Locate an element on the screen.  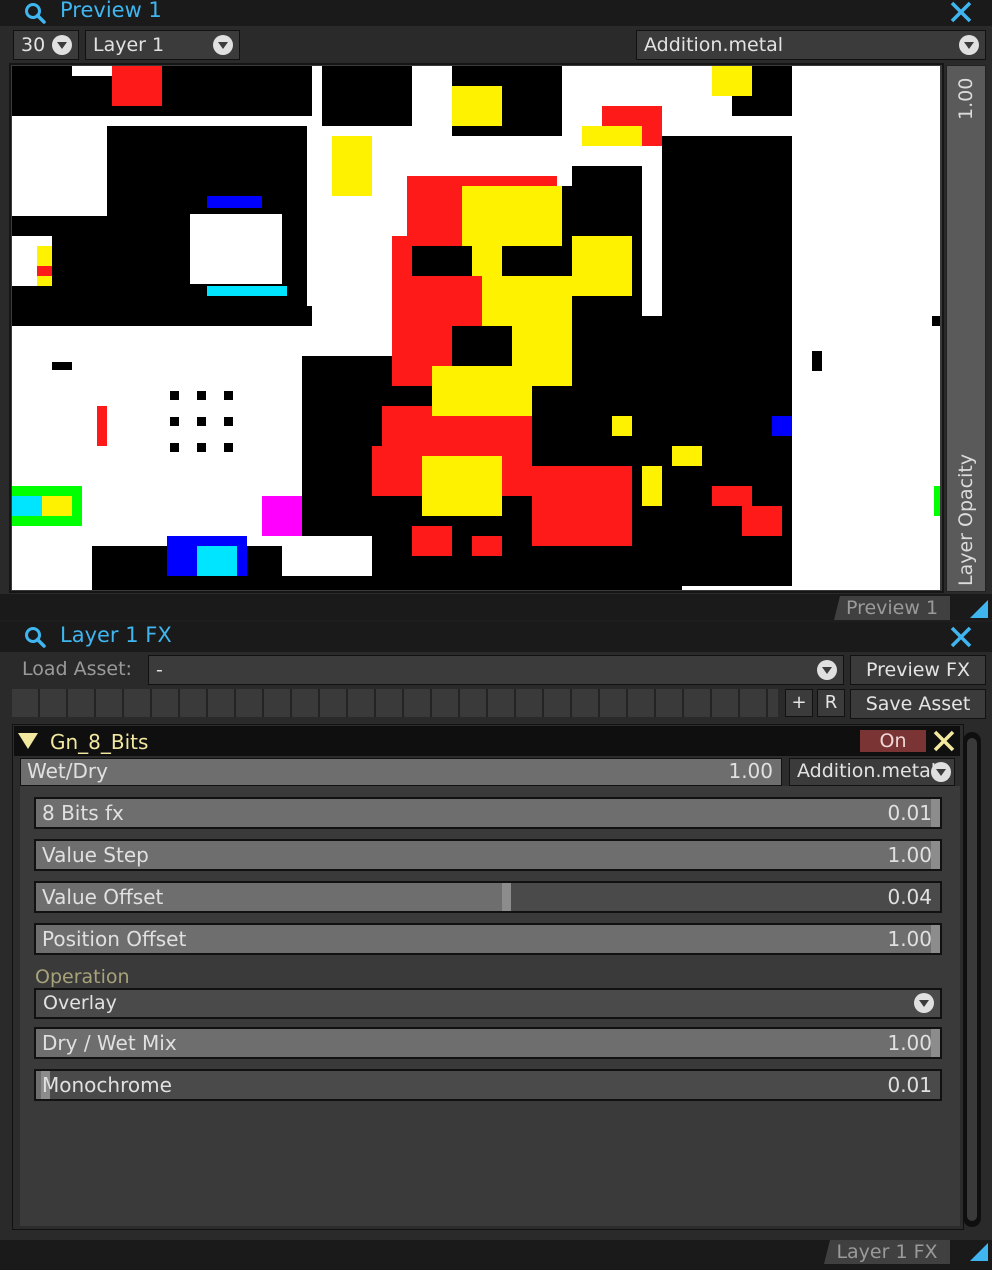
param-value: 0.04 is located at coordinates (909, 897).